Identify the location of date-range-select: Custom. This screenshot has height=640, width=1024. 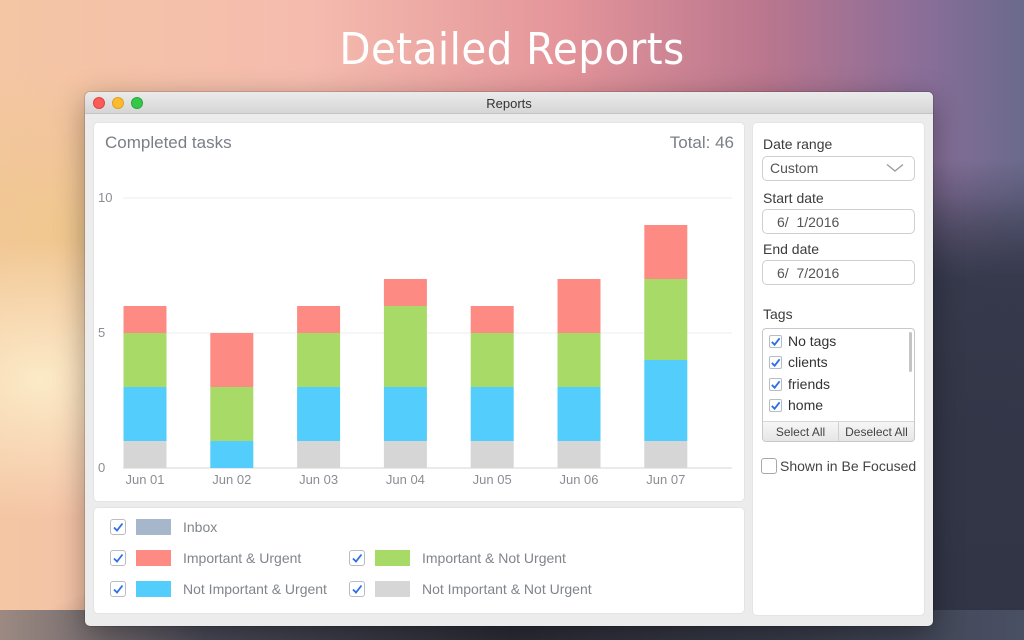
(838, 168).